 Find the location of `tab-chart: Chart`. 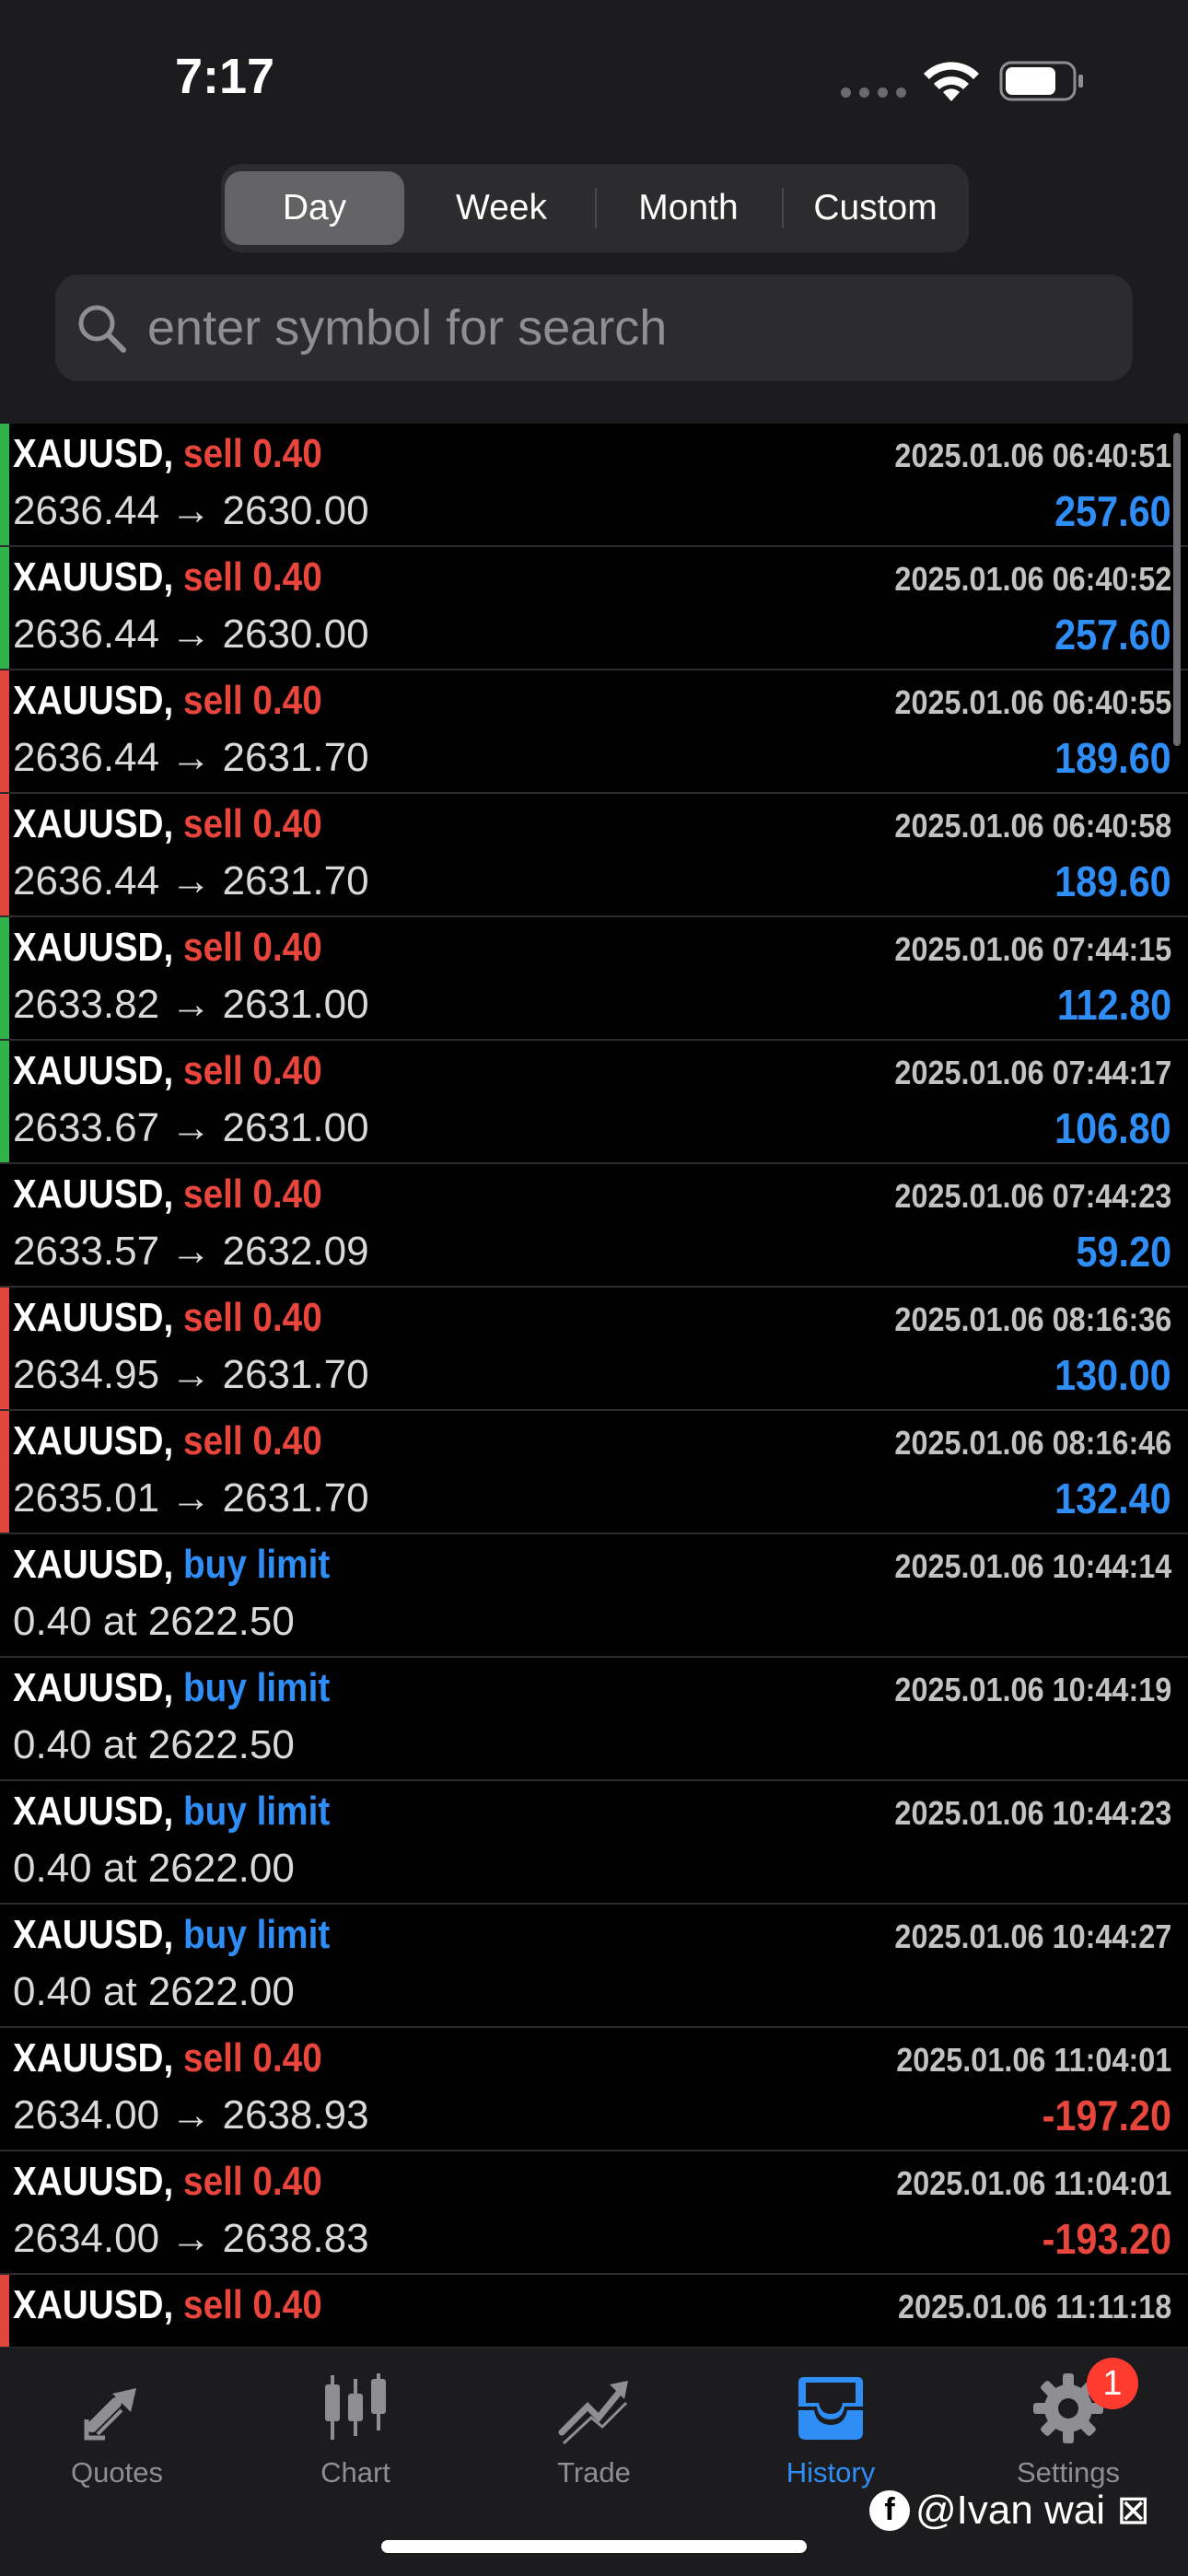

tab-chart: Chart is located at coordinates (355, 2427).